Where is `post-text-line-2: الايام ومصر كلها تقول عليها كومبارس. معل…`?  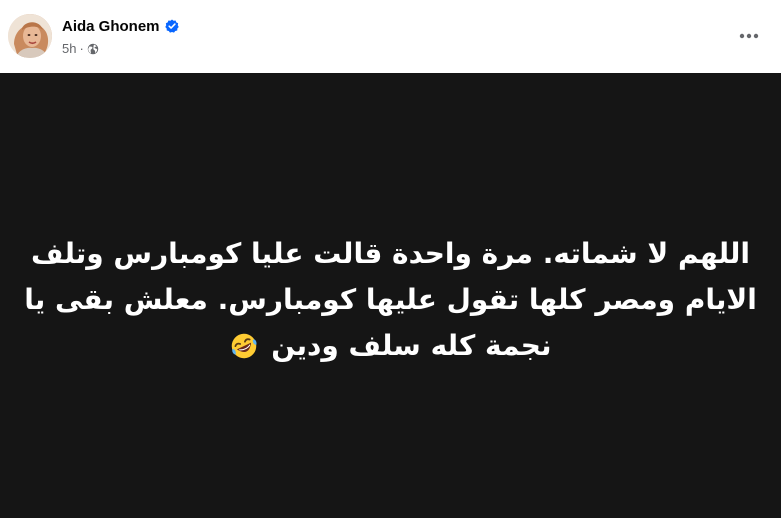
post-text-line-2: الايام ومصر كلها تقول عليها كومبارس. معل… is located at coordinates (390, 299).